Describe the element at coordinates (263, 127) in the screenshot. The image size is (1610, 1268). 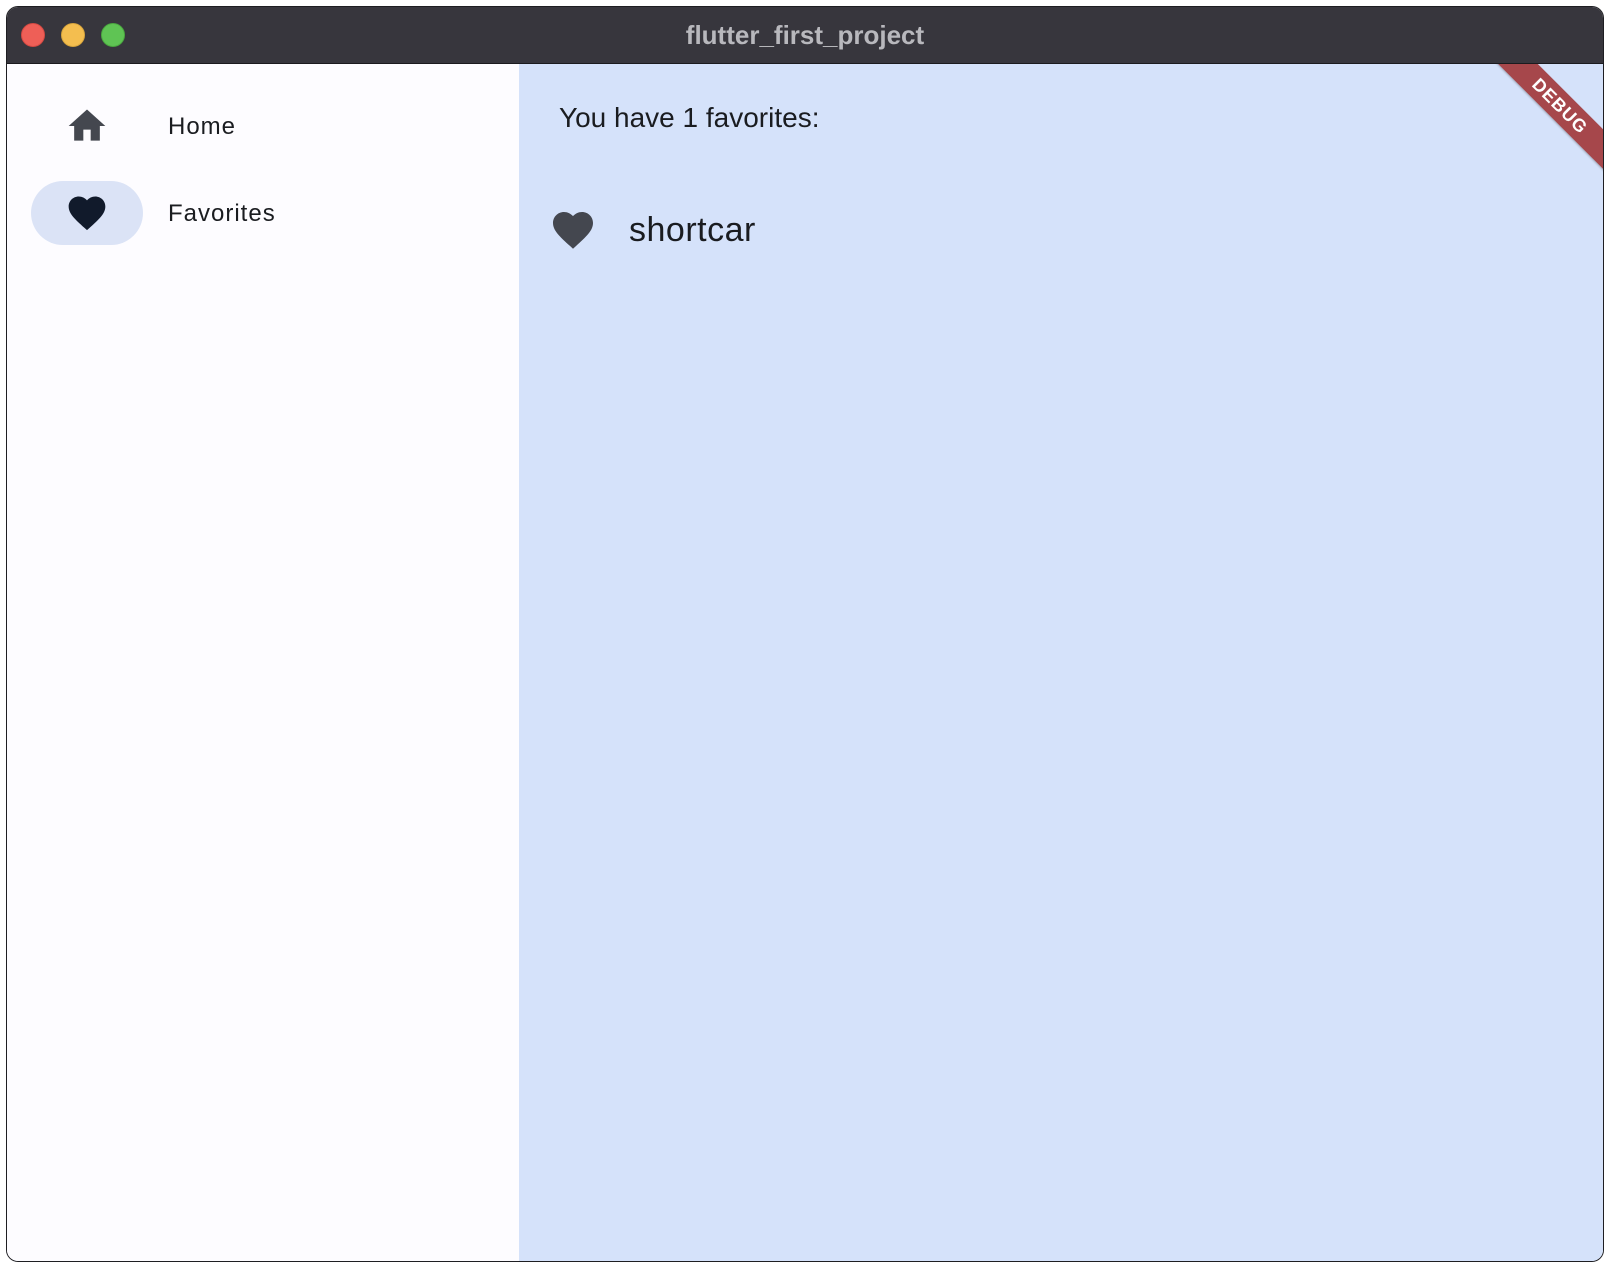
I see `nav-item-home: Home` at that location.